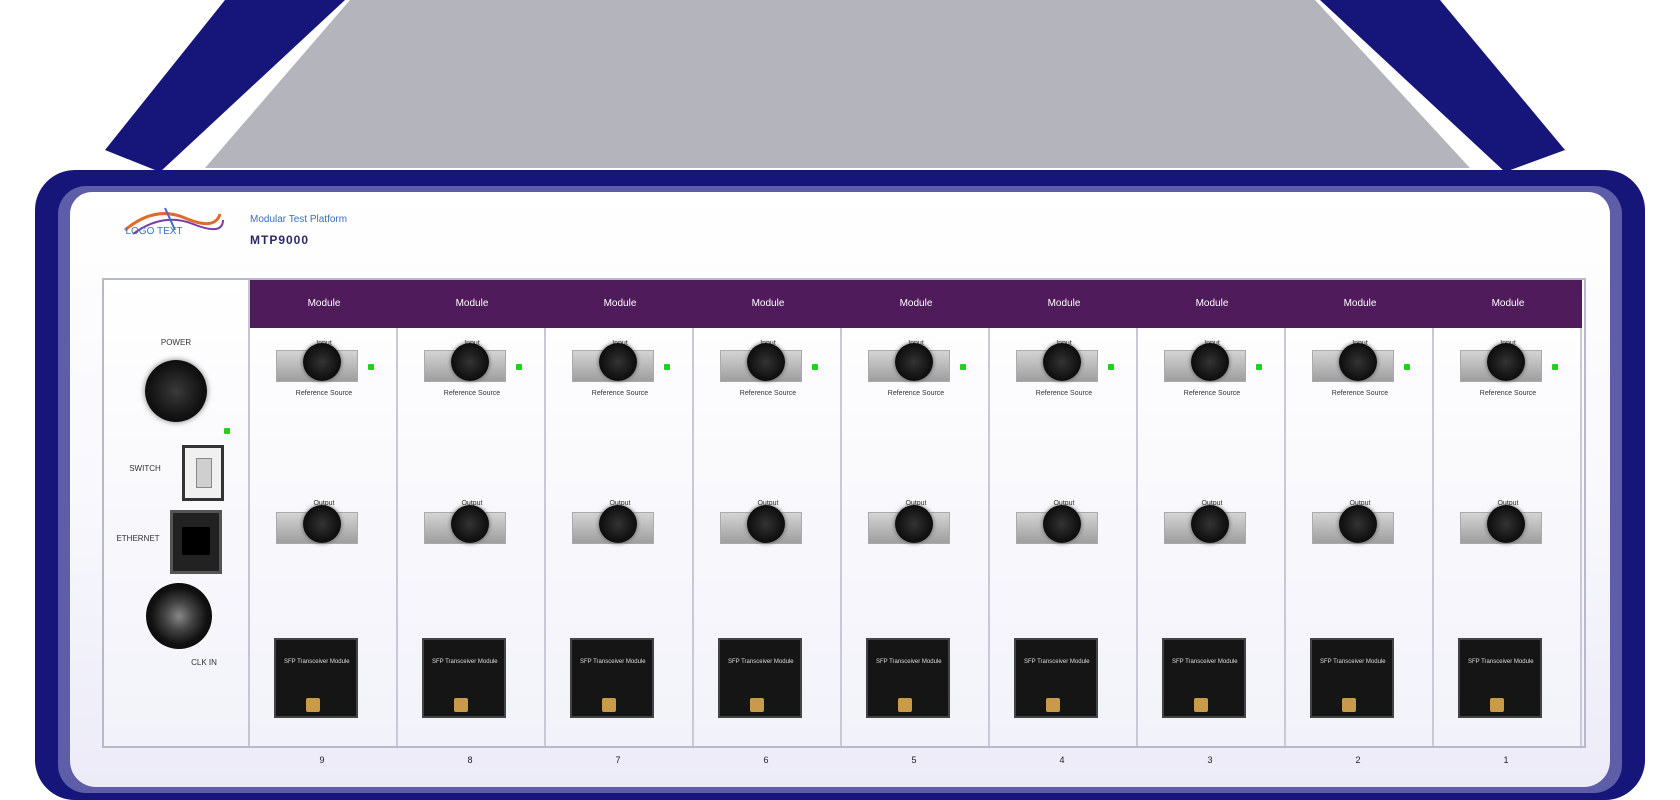 This screenshot has height=800, width=1680. What do you see at coordinates (299, 219) in the screenshot?
I see `product-series: Modular Test Platform` at bounding box center [299, 219].